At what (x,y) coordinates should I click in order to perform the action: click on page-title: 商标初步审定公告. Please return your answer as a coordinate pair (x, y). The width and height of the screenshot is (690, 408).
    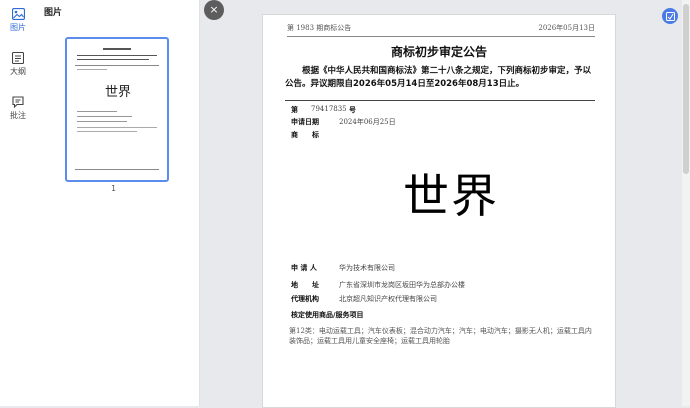
    Looking at the image, I should click on (438, 52).